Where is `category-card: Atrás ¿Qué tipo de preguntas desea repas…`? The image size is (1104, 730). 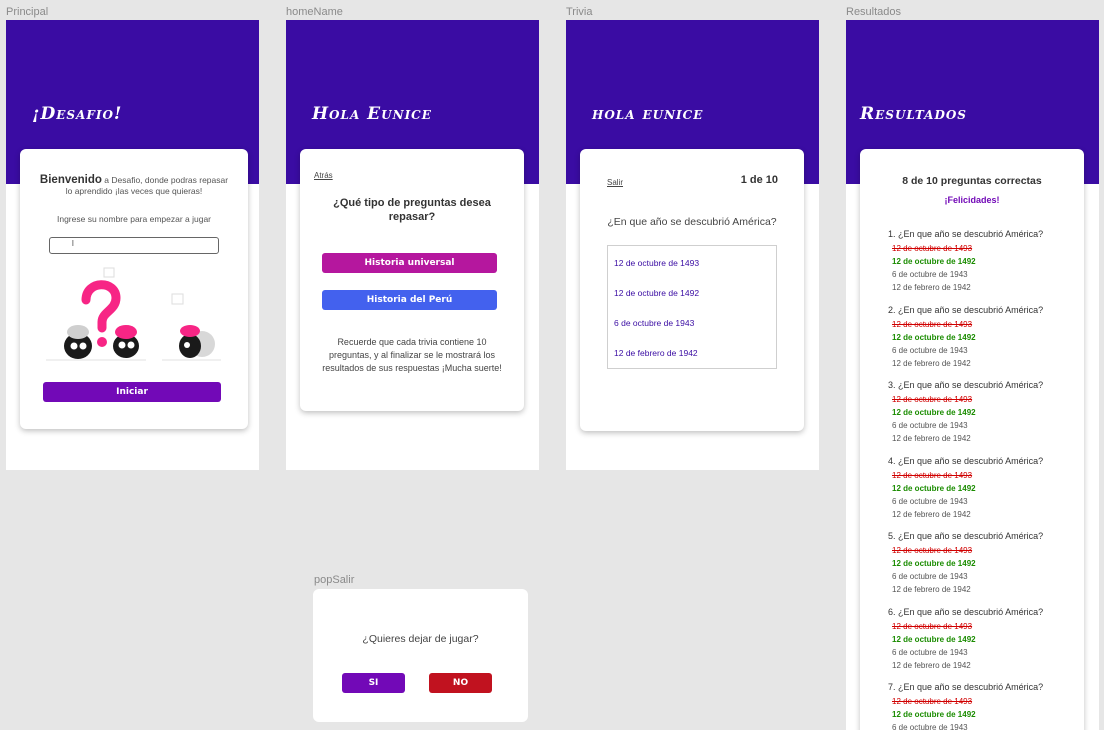 category-card: Atrás ¿Qué tipo de preguntas desea repas… is located at coordinates (412, 280).